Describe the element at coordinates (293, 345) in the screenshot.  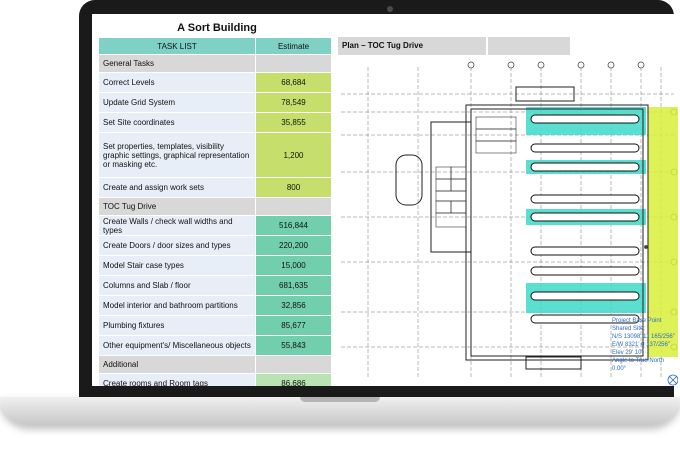
I see `task-estimate: 55,843` at that location.